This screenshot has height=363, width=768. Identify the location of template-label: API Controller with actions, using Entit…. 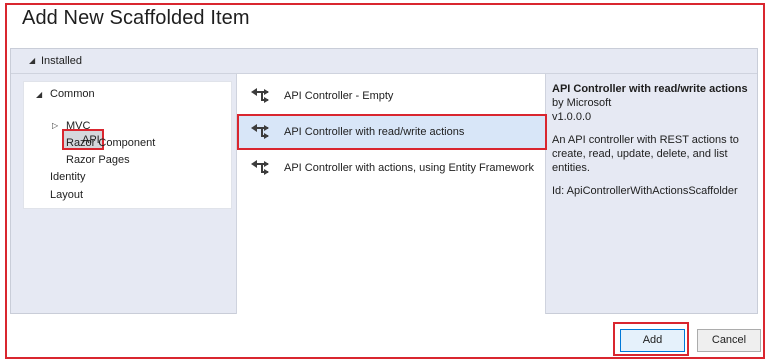
(409, 168).